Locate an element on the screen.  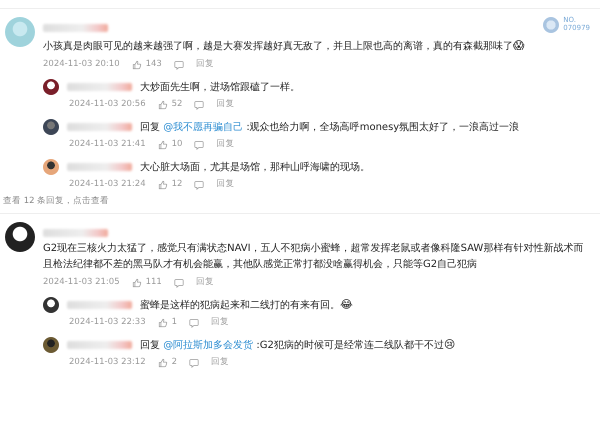
like-count: 52 is located at coordinates (177, 104).